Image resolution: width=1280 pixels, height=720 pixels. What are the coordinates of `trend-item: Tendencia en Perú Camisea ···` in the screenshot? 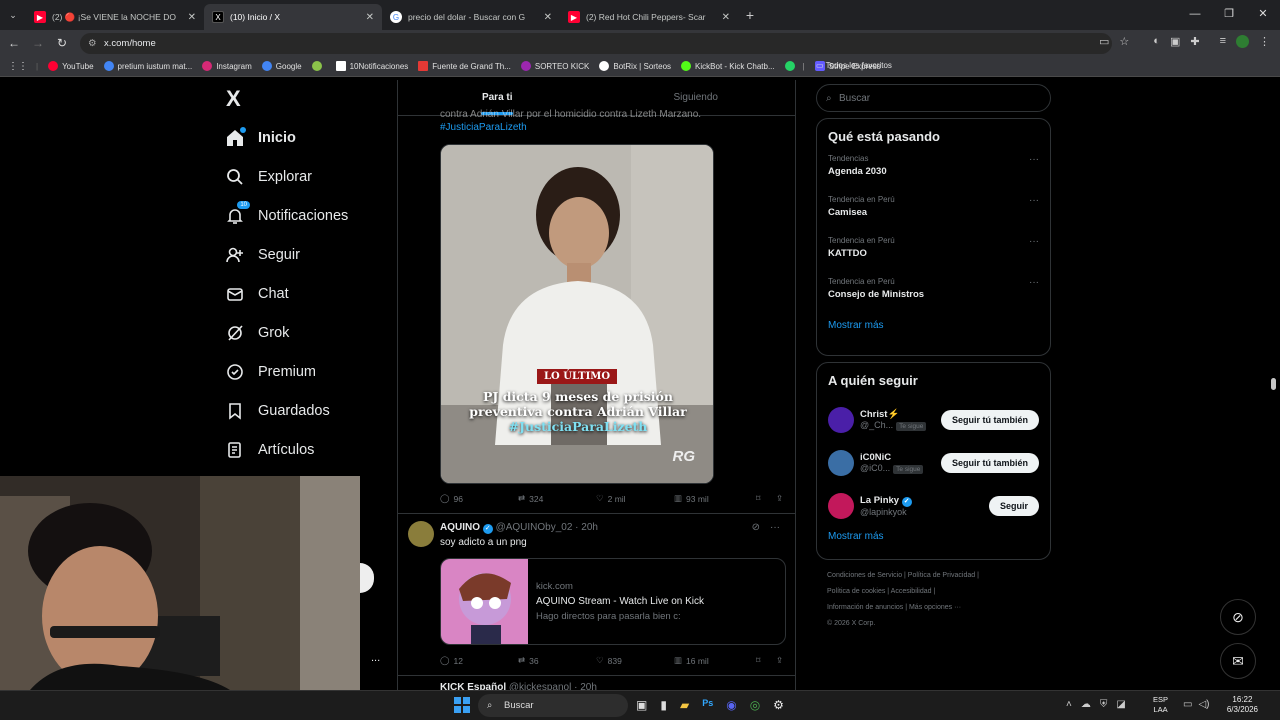 It's located at (933, 215).